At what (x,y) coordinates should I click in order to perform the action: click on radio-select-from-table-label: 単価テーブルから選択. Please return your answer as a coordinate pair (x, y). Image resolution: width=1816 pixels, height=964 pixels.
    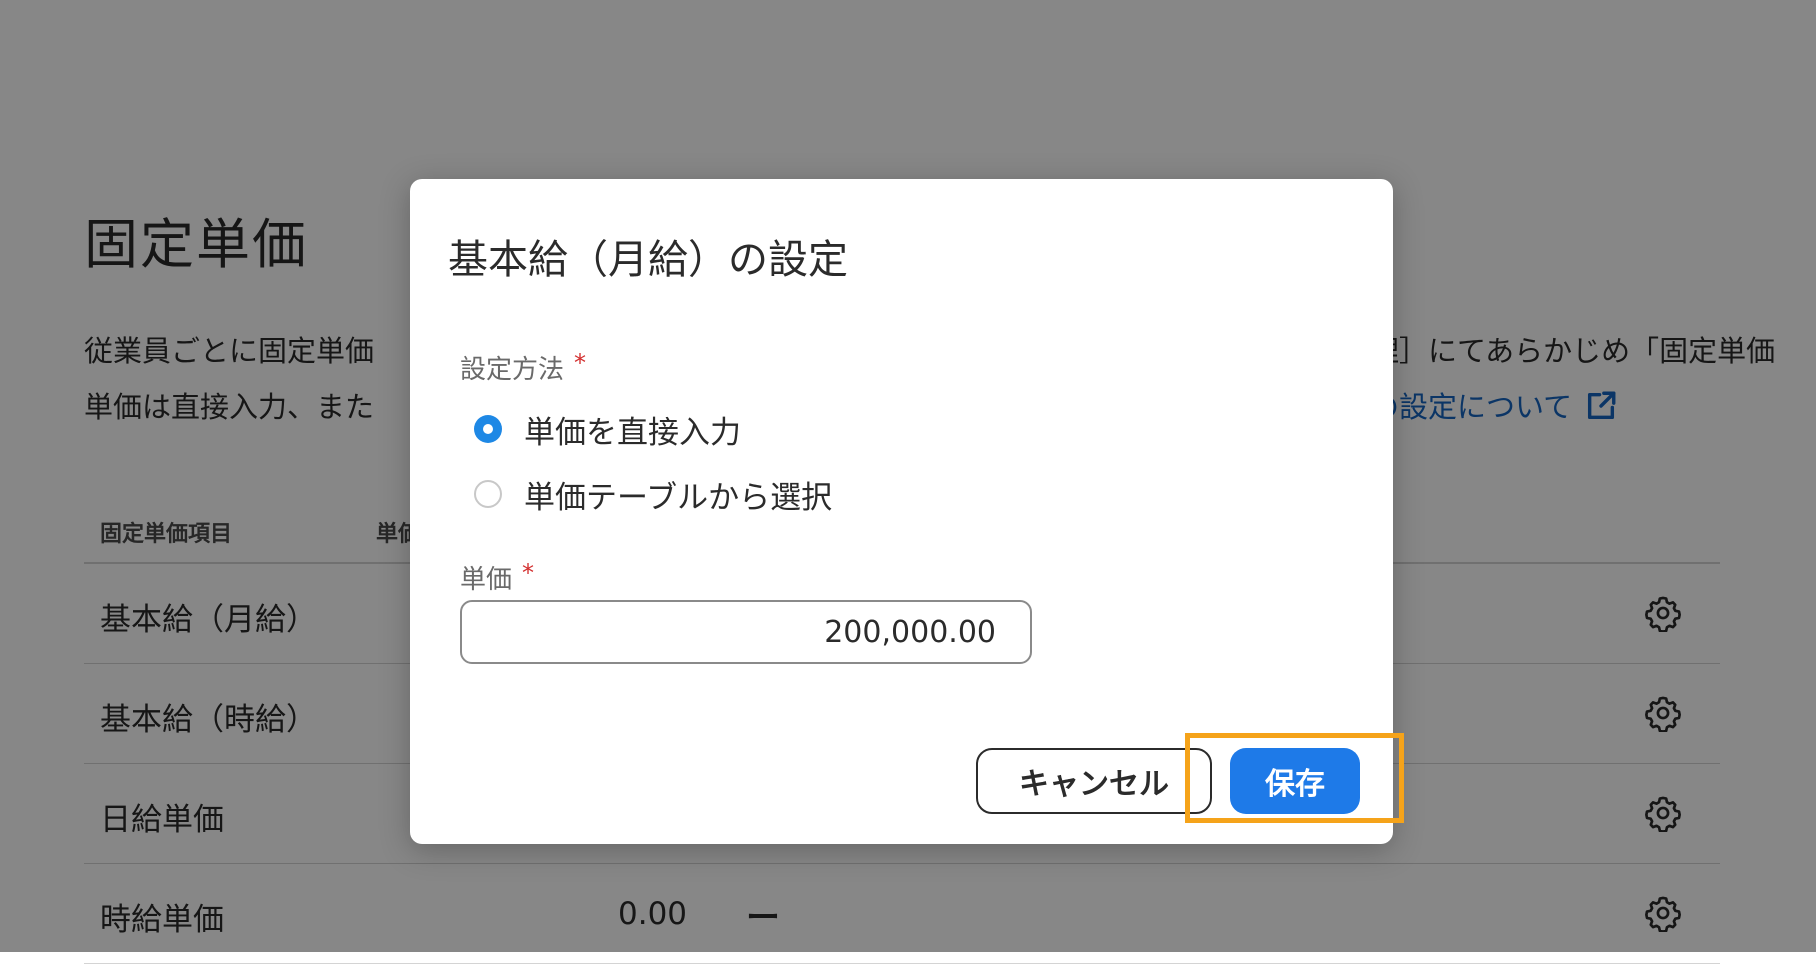
    Looking at the image, I should click on (678, 497).